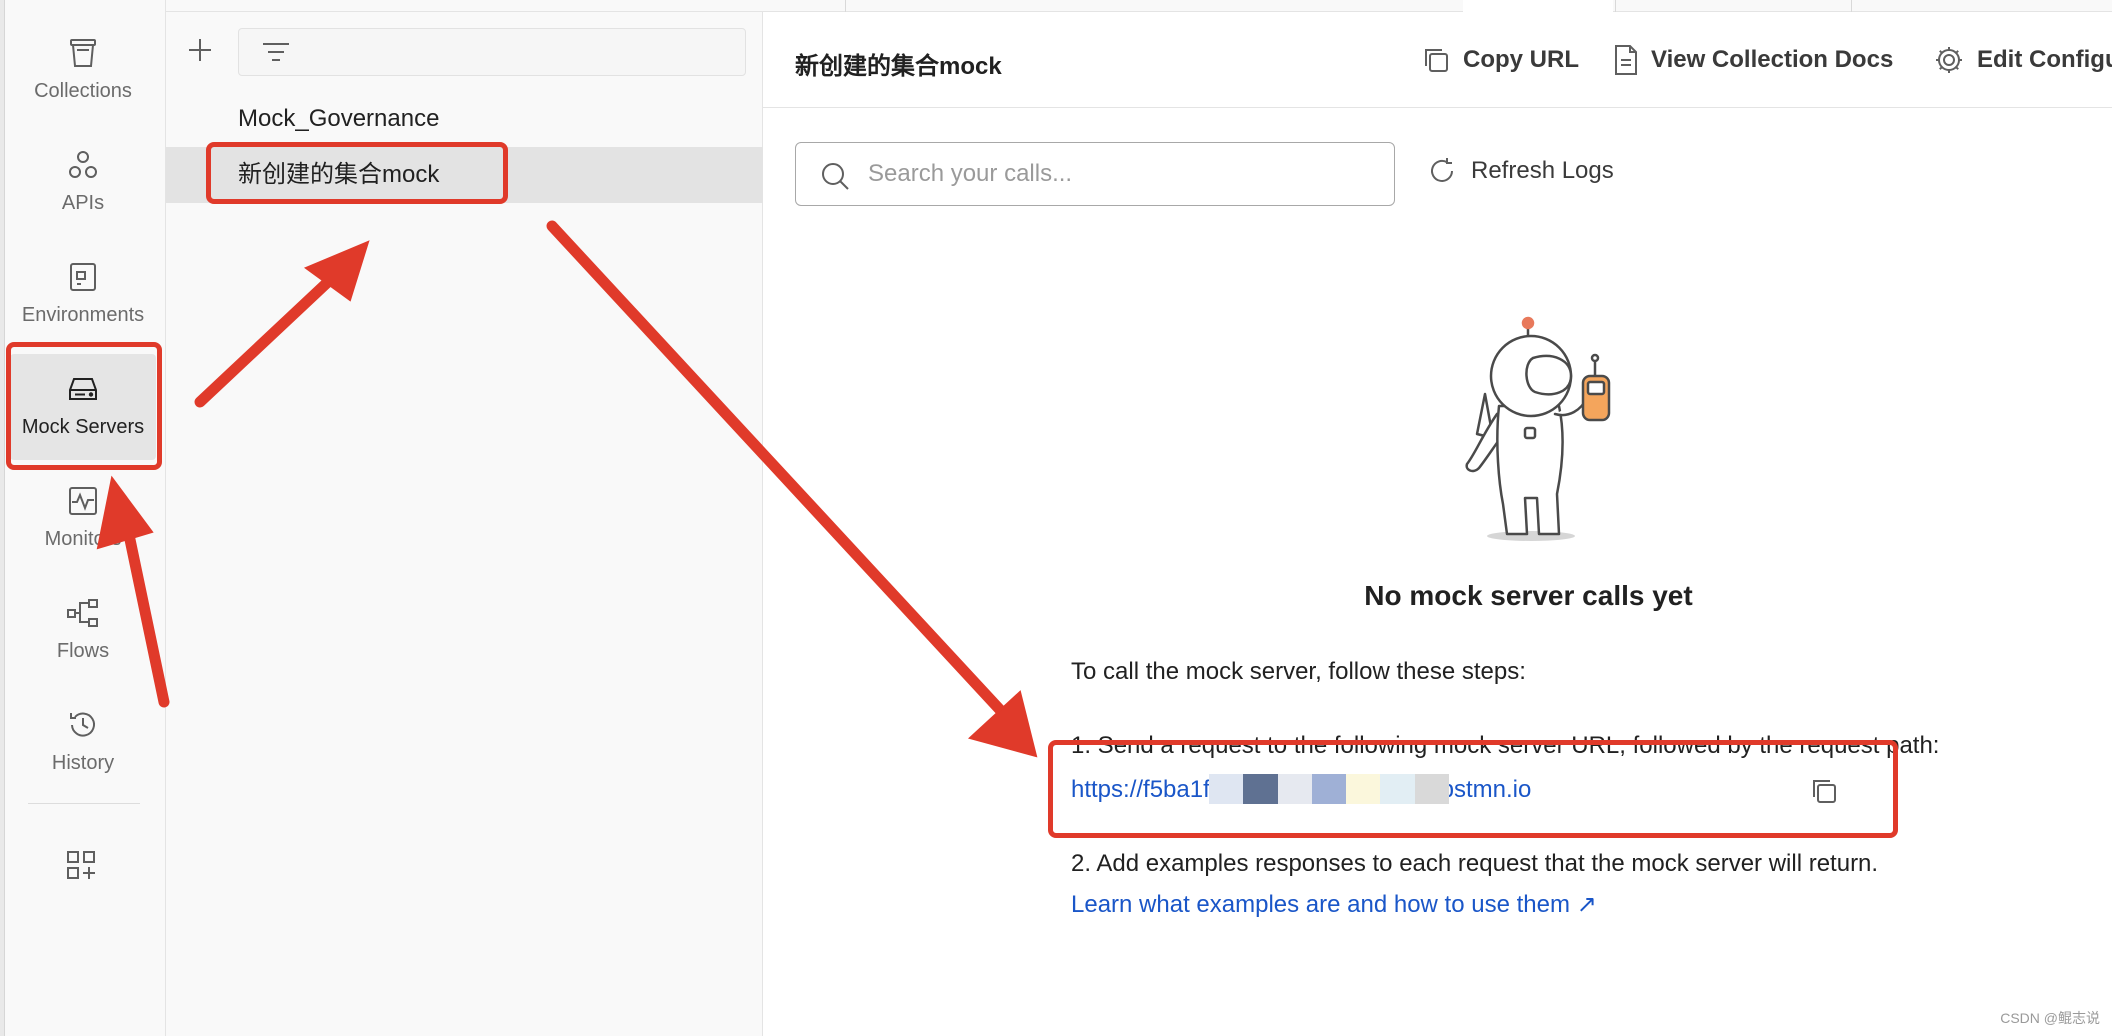 This screenshot has height=1036, width=2112. I want to click on copy-icon, so click(1436, 60).